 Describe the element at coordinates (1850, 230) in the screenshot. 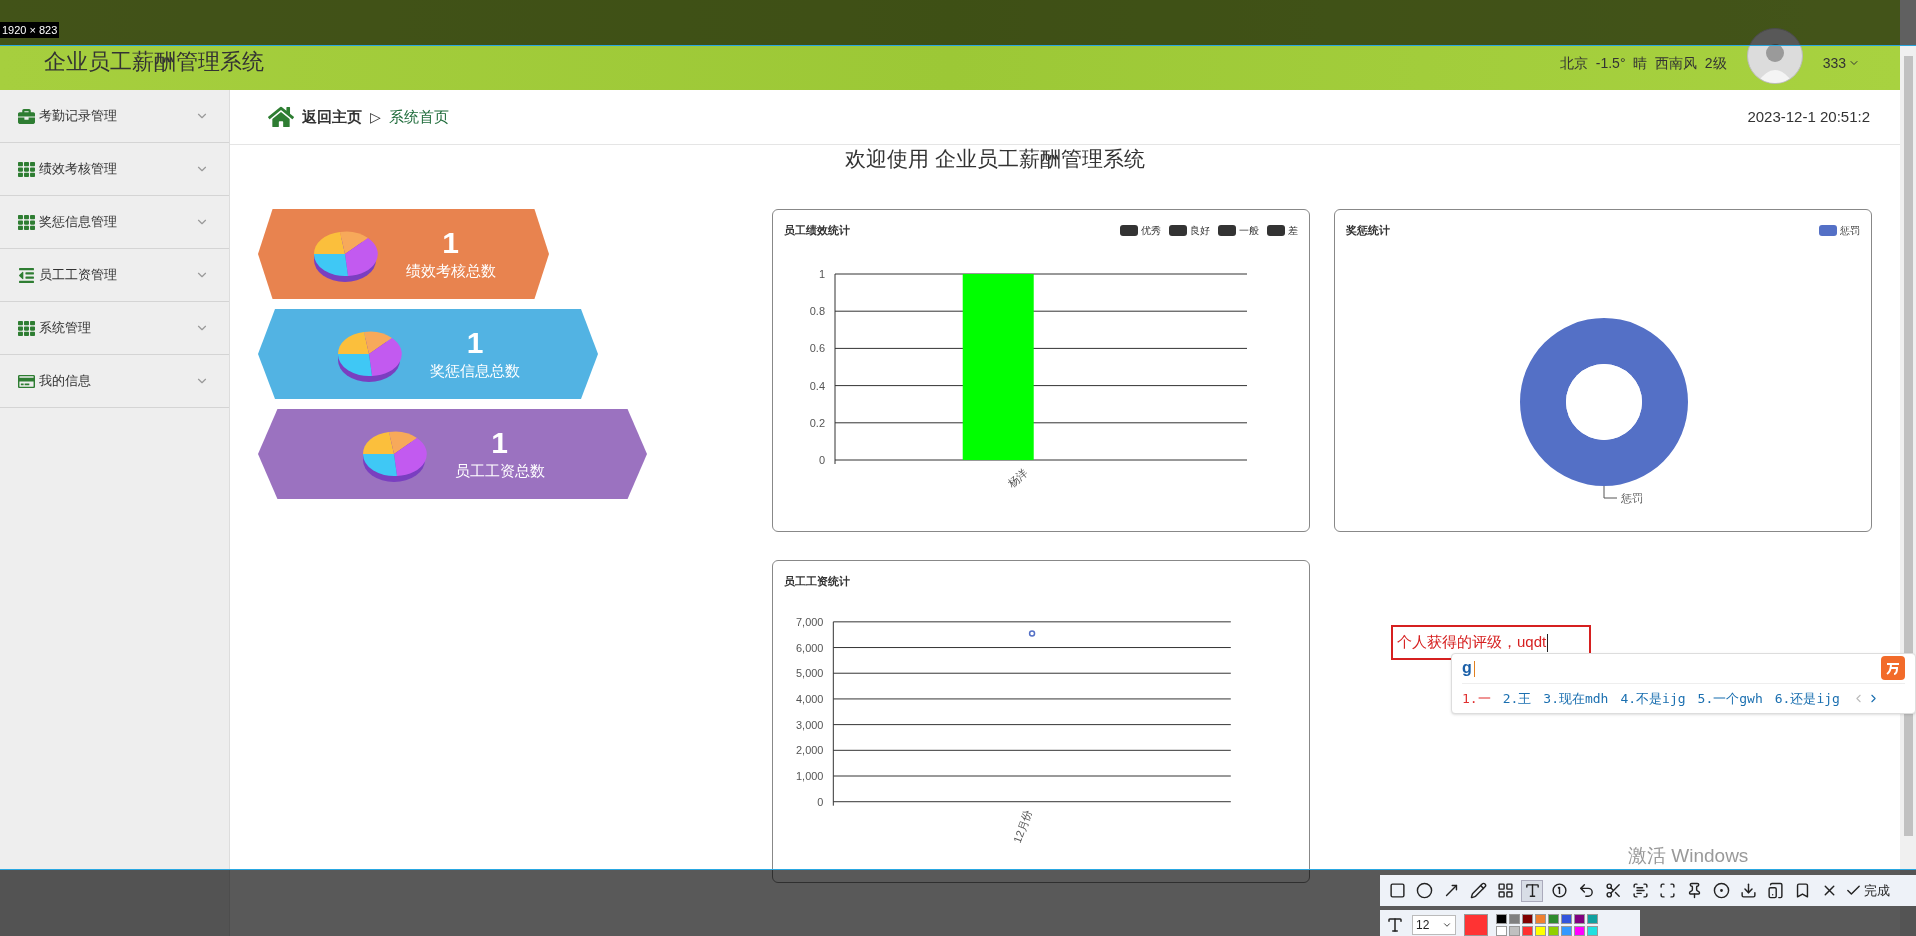

I see `legend-label: 惩罚` at that location.